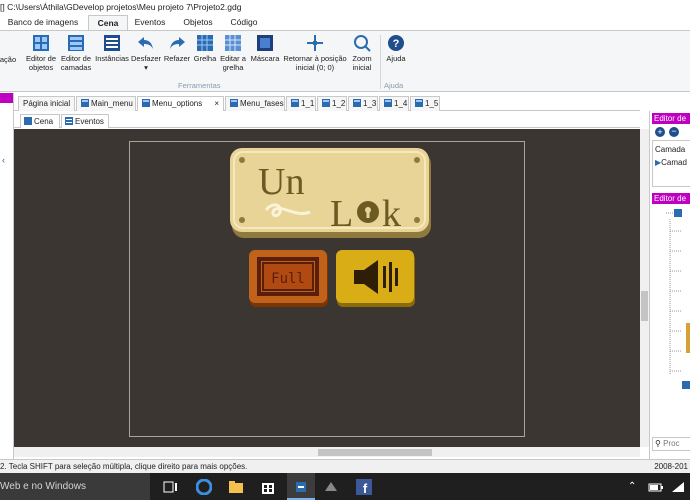  I want to click on layer-item: ▶Camad, so click(671, 162).